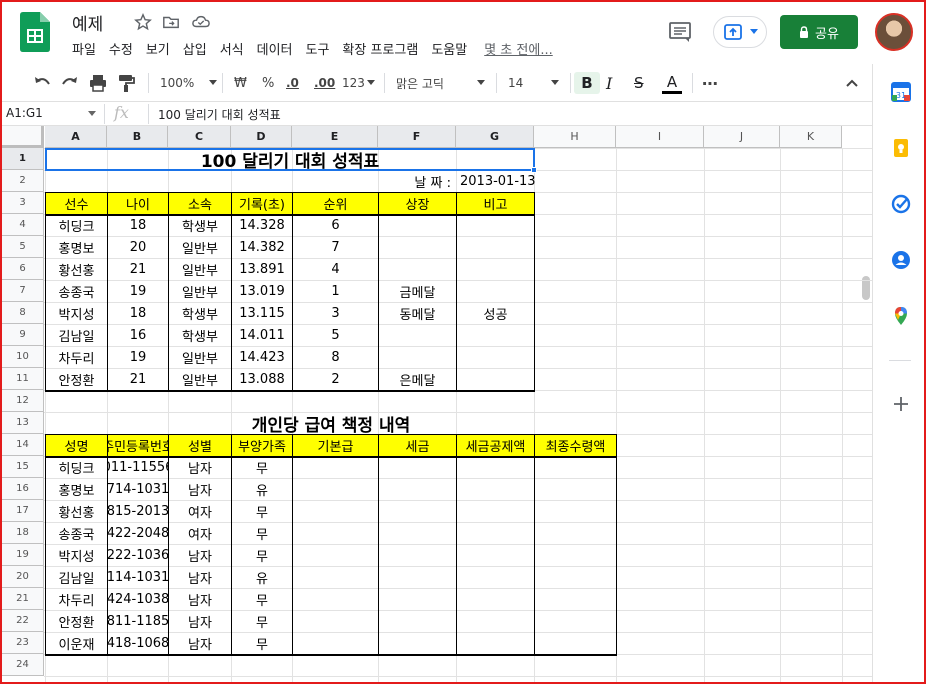  Describe the element at coordinates (23, 621) in the screenshot. I see `row-header-22: 22` at that location.